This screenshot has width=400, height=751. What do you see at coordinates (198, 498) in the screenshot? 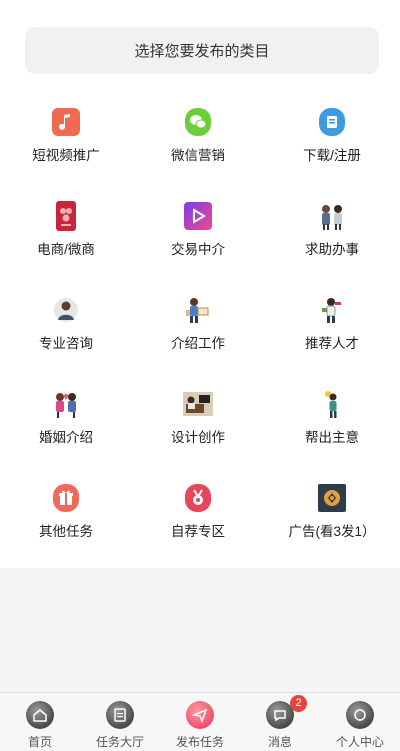
I see `medal-icon` at bounding box center [198, 498].